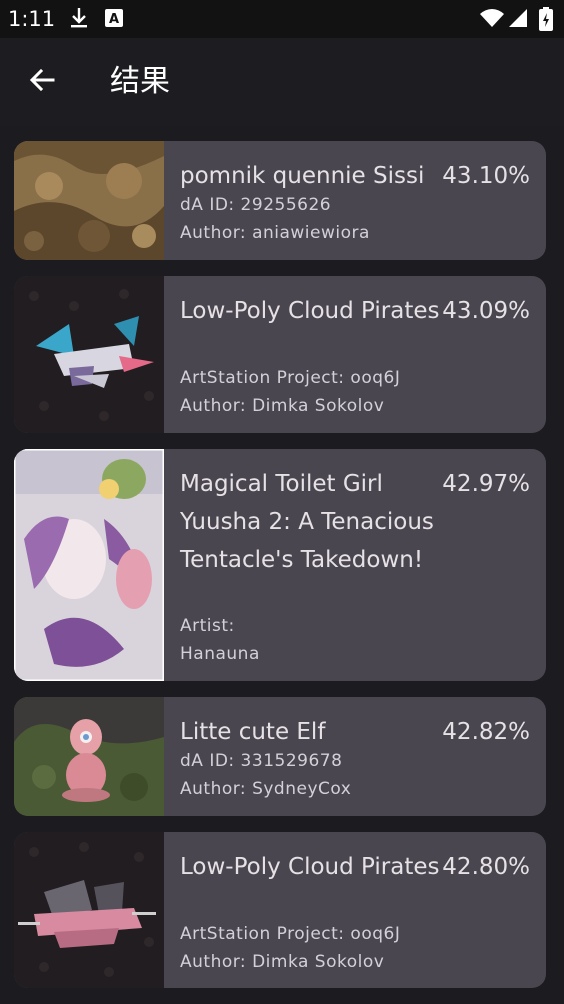 The image size is (564, 1004). What do you see at coordinates (302, 176) in the screenshot?
I see `result-title: pomnik quennie Sissi` at bounding box center [302, 176].